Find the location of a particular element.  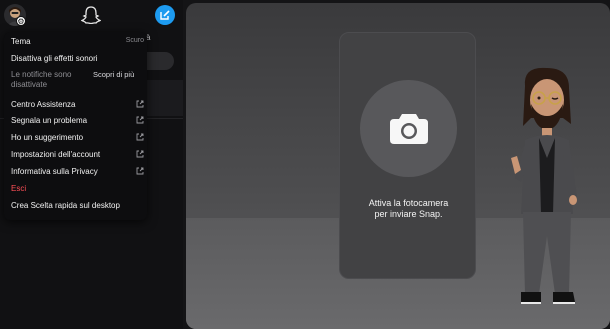

enable-camera-button is located at coordinates (408, 128).